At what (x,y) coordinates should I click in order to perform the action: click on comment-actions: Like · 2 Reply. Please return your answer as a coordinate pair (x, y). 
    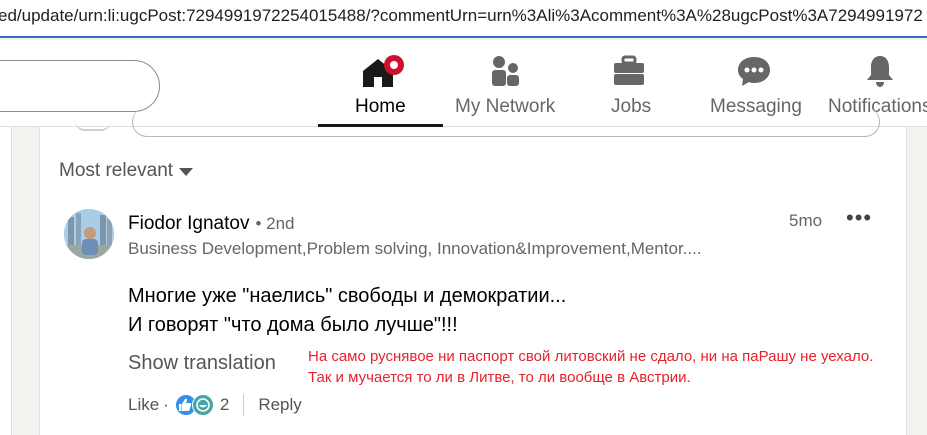
    Looking at the image, I should click on (215, 405).